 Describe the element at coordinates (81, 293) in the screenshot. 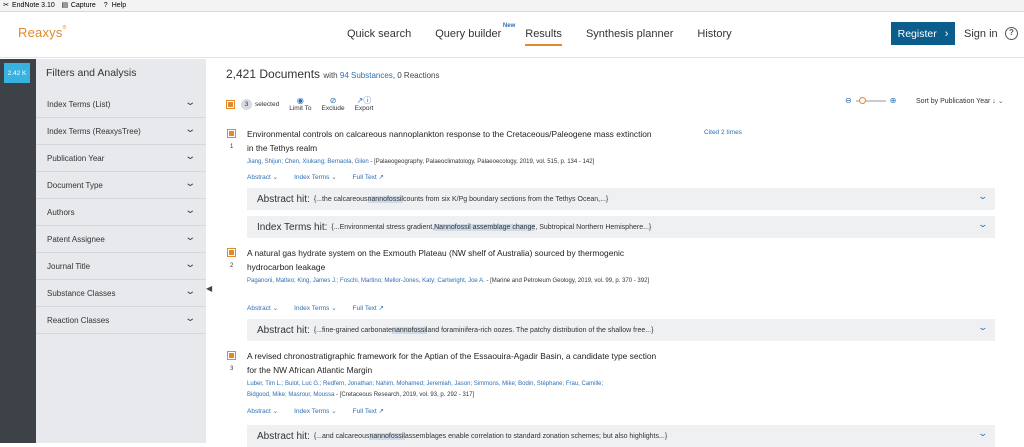

I see `filter-label: Substance Classes` at that location.